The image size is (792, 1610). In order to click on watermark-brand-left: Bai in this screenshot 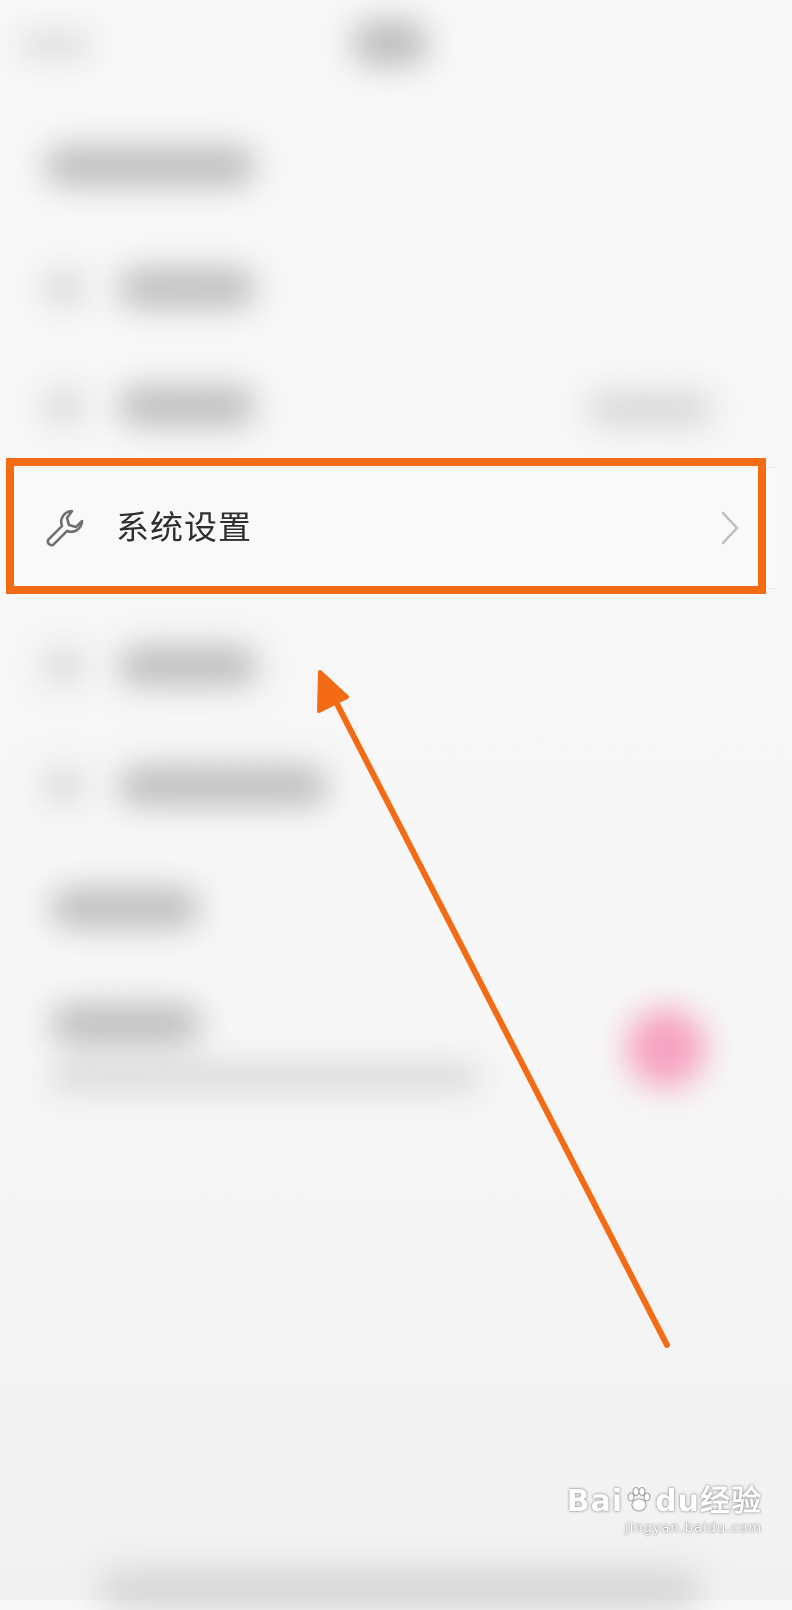, I will do `click(595, 1501)`.